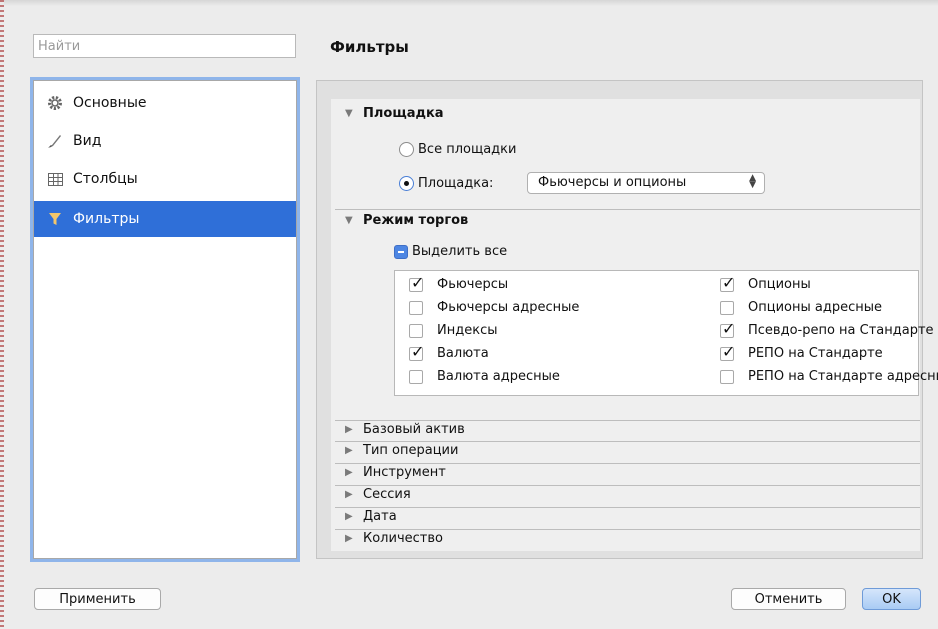 This screenshot has width=938, height=629. What do you see at coordinates (106, 219) in the screenshot?
I see `sidebar-item-label: Фильтры` at bounding box center [106, 219].